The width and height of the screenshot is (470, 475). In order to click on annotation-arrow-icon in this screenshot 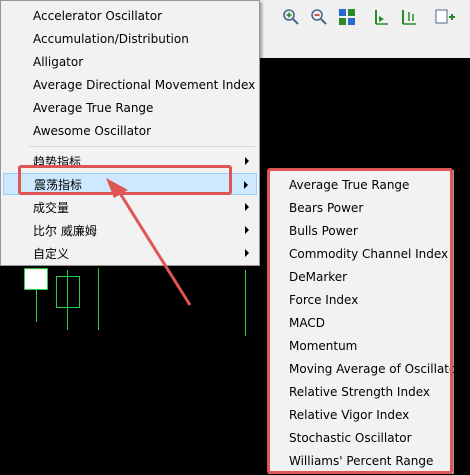, I will do `click(149, 242)`.